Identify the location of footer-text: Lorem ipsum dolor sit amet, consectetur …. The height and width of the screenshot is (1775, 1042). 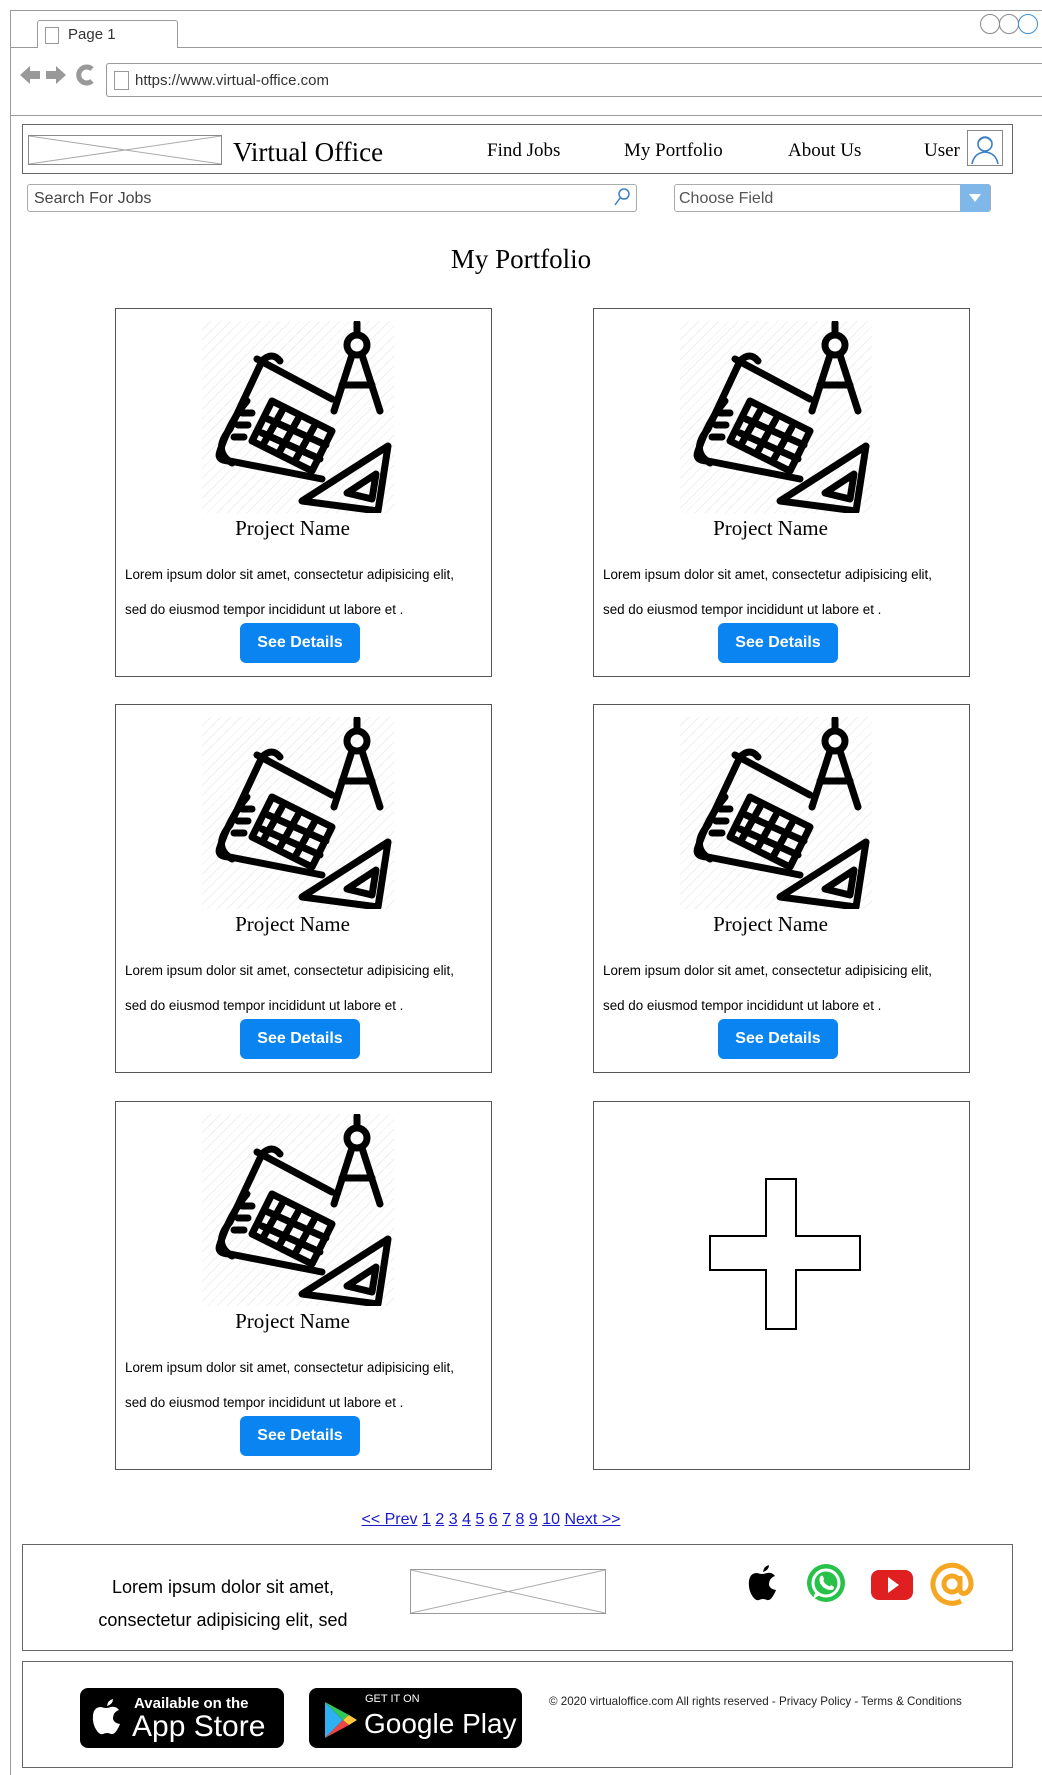
(223, 1604).